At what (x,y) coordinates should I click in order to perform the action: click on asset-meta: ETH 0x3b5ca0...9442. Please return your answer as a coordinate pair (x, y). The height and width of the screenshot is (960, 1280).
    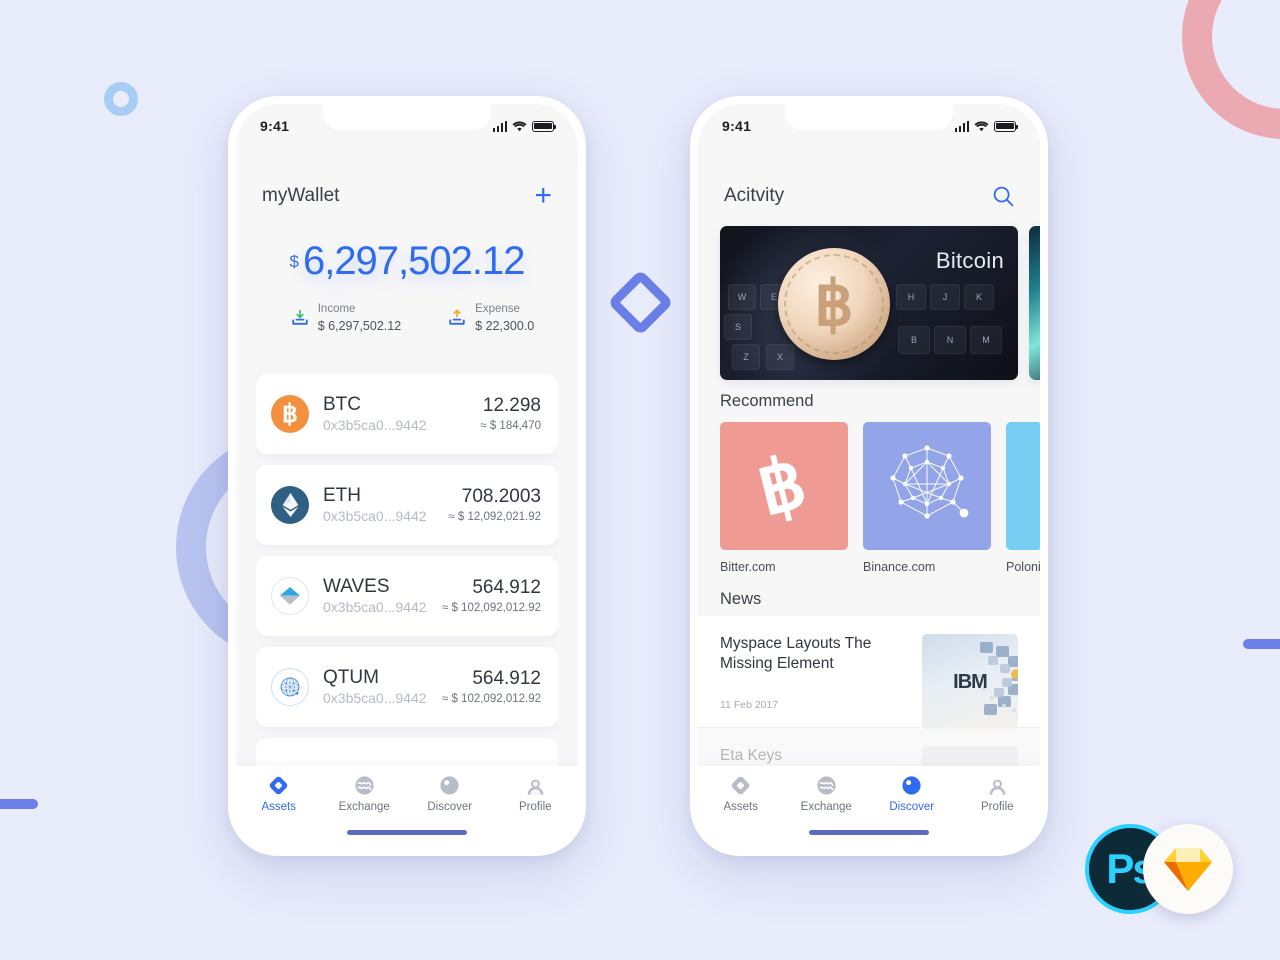
    Looking at the image, I should click on (385, 504).